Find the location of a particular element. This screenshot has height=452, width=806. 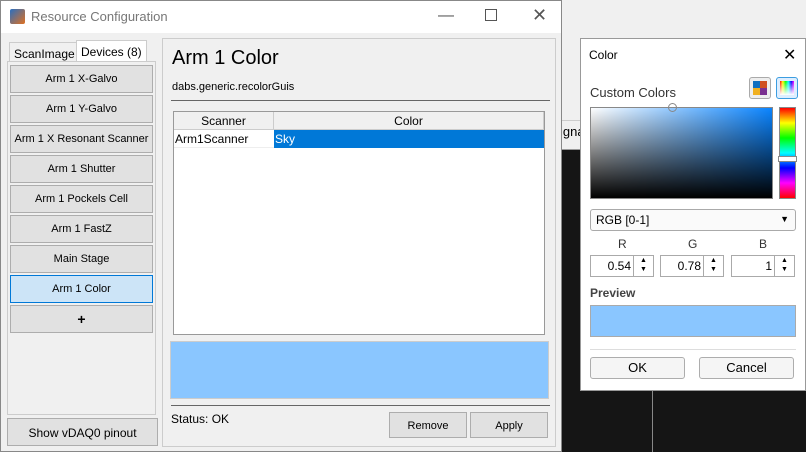

spectrum-icon is located at coordinates (787, 88).